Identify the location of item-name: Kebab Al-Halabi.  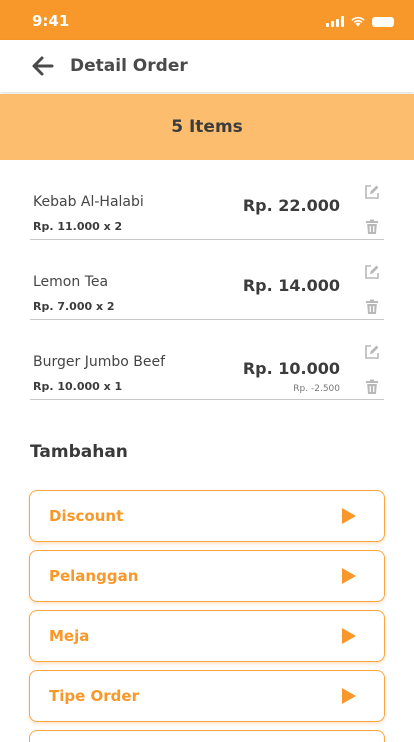
(88, 202).